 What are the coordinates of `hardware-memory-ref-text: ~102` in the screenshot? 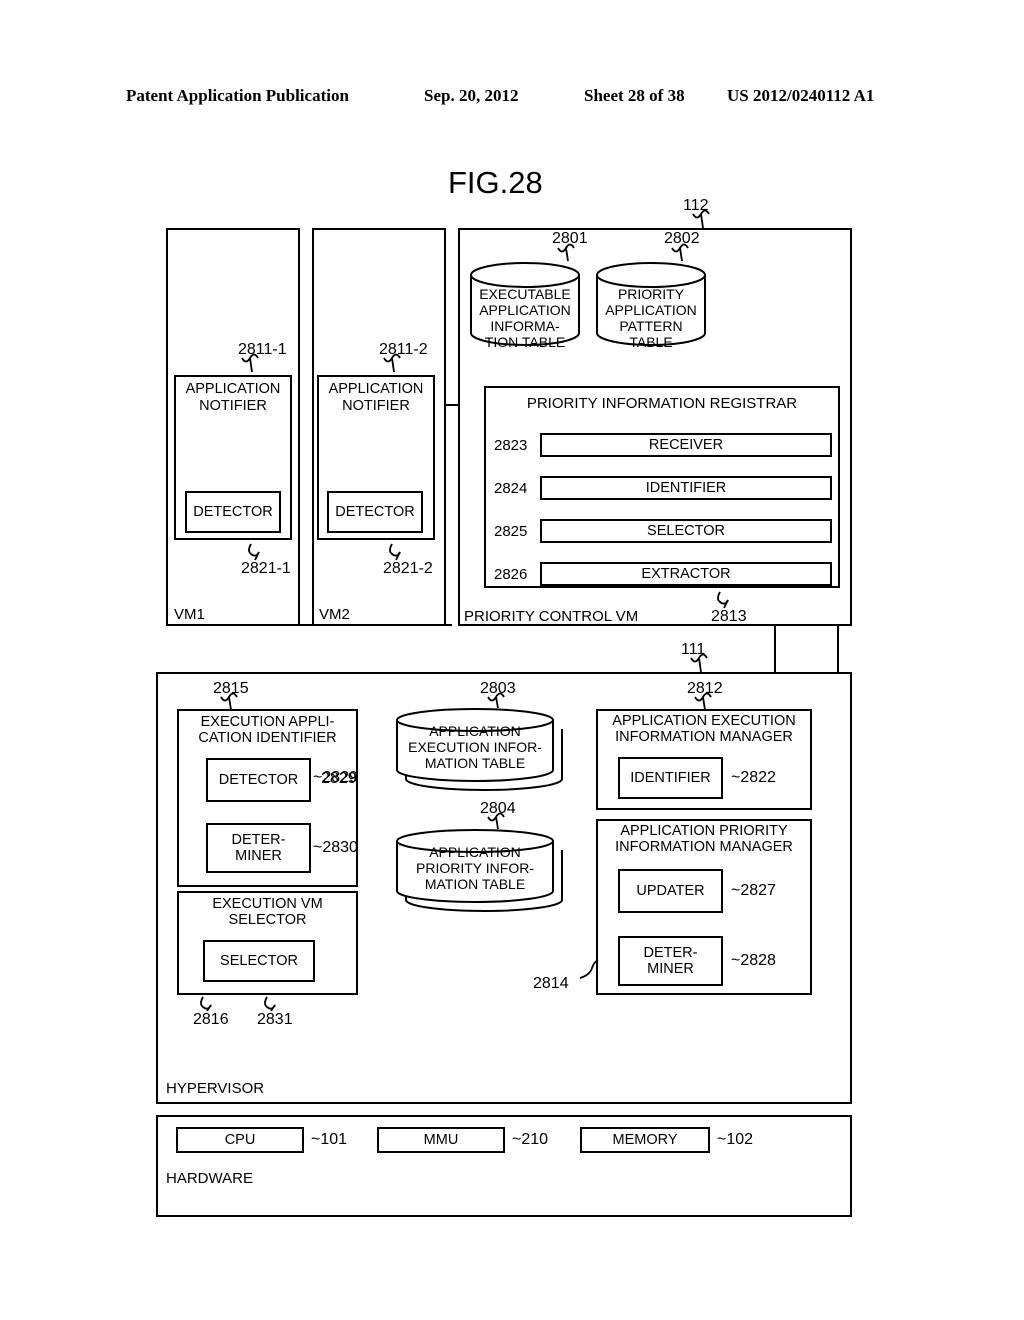 It's located at (735, 1139).